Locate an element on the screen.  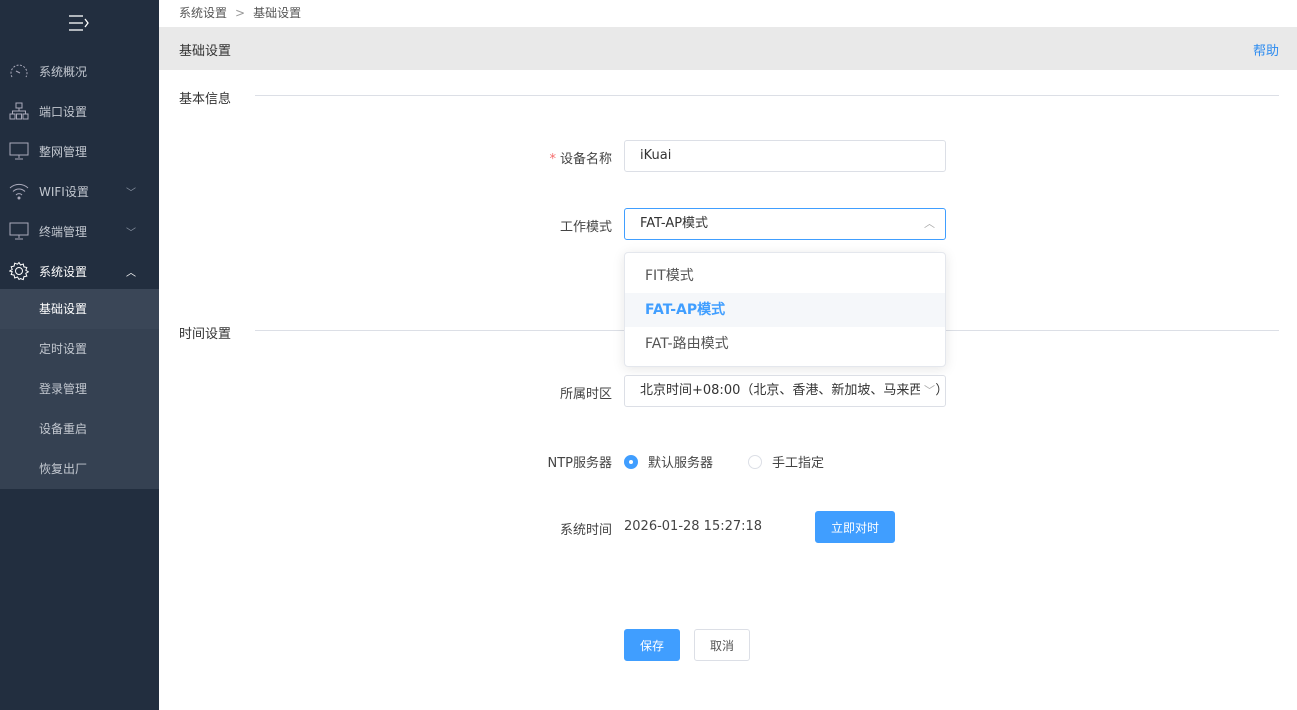
submenu-item-login: 登录管理 is located at coordinates (79, 389).